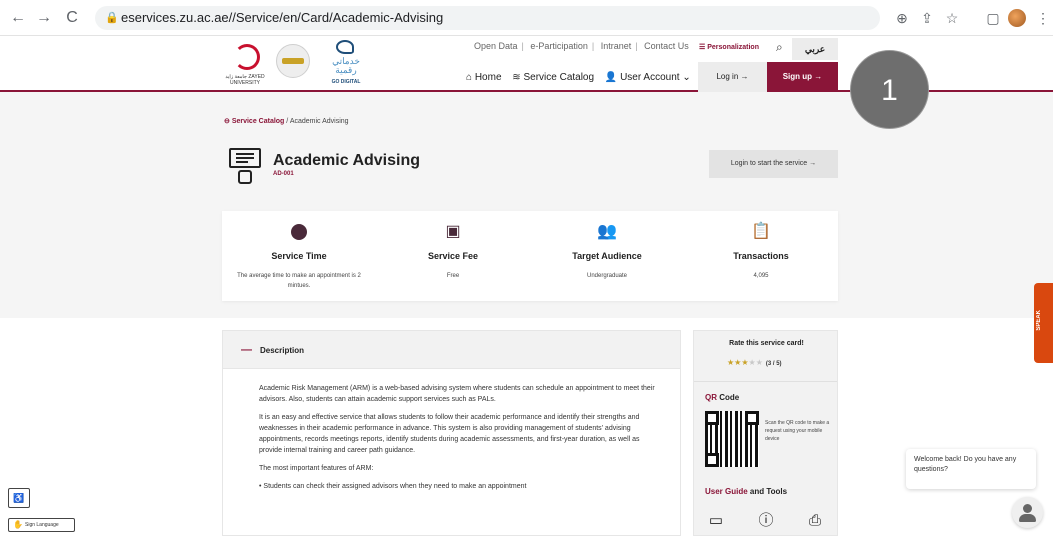  I want to click on stat-label: Transactions, so click(761, 256).